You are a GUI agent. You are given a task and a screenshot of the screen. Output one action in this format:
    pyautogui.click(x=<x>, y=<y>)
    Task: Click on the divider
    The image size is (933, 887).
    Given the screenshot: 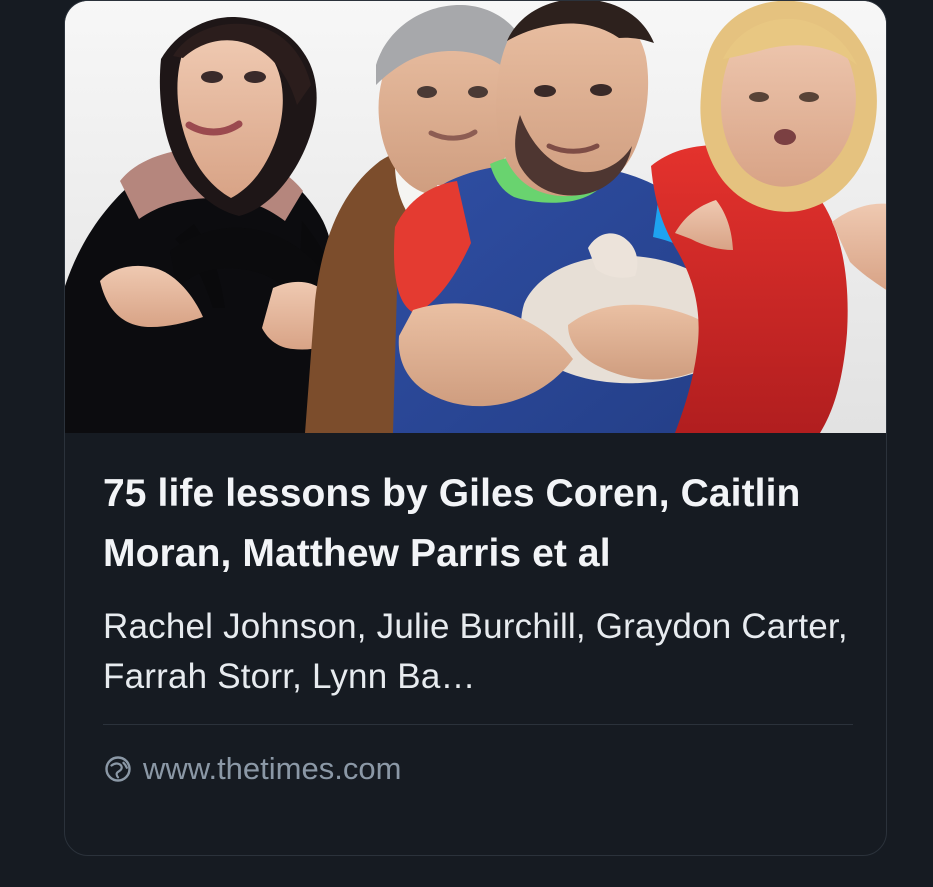 What is the action you would take?
    pyautogui.click(x=478, y=724)
    